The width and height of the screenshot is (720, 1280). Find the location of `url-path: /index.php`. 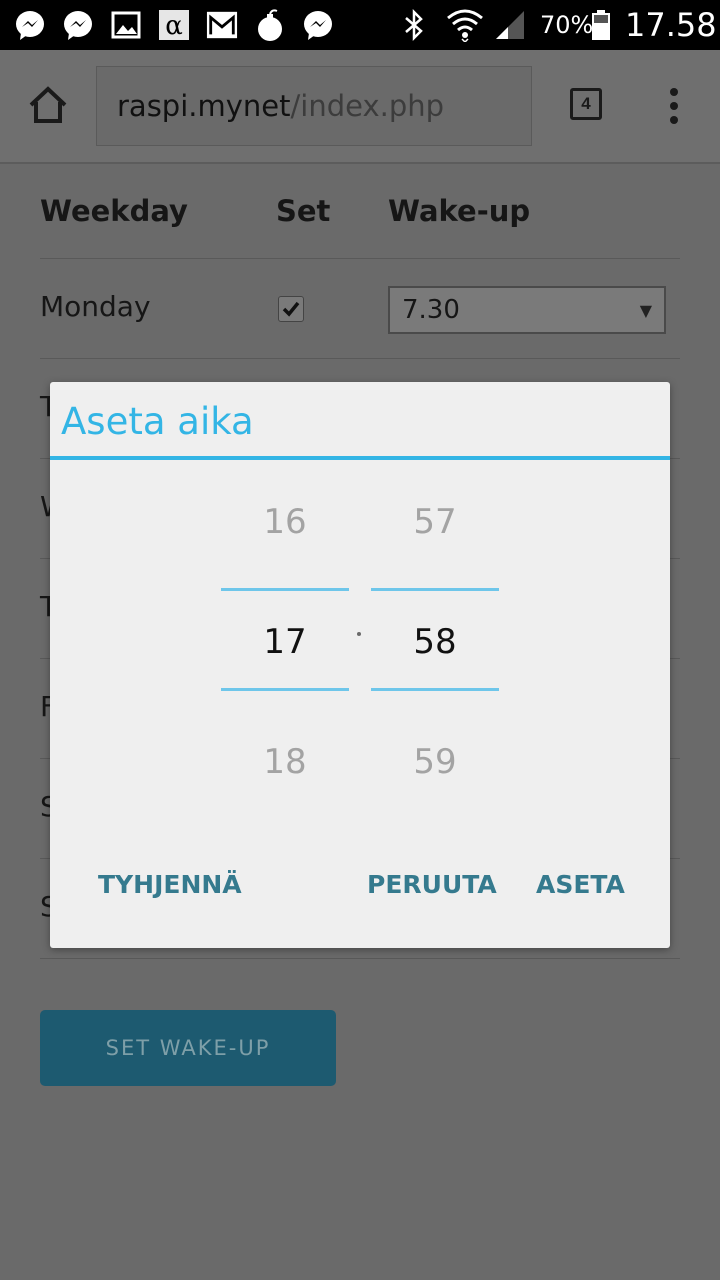

url-path: /index.php is located at coordinates (367, 106).